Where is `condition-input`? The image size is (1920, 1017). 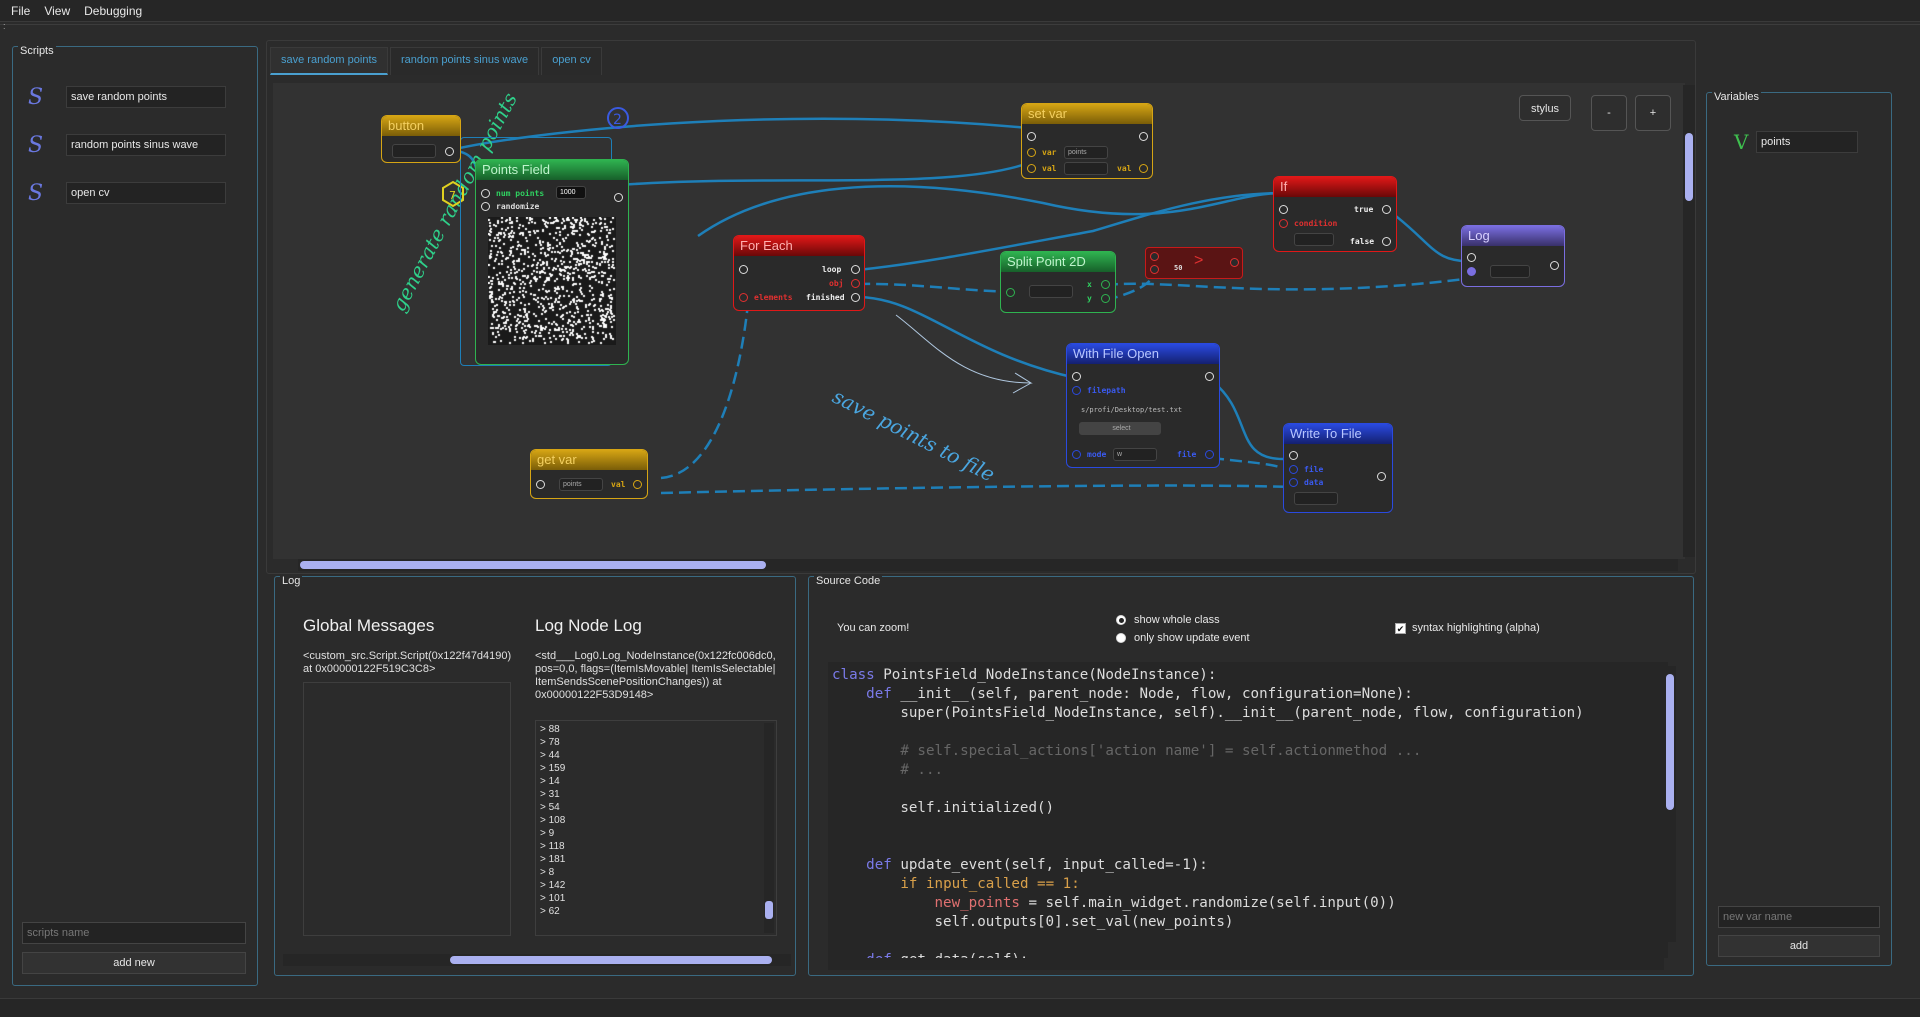 condition-input is located at coordinates (1314, 239).